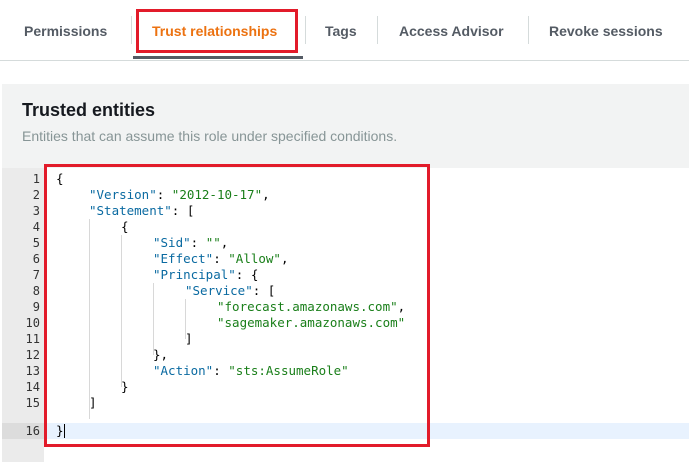  Describe the element at coordinates (214, 31) in the screenshot. I see `tab-trust-relationships: Trust relationships` at that location.